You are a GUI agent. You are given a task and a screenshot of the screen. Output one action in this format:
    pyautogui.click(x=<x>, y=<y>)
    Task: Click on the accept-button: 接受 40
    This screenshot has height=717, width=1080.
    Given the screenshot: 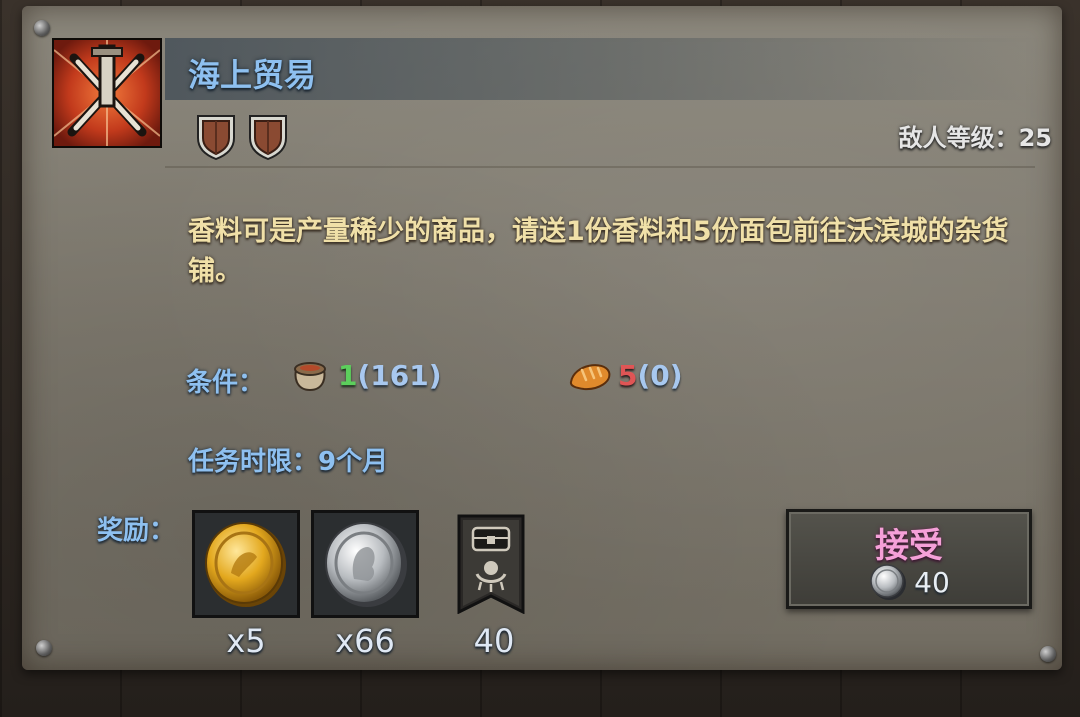 What is the action you would take?
    pyautogui.click(x=909, y=559)
    